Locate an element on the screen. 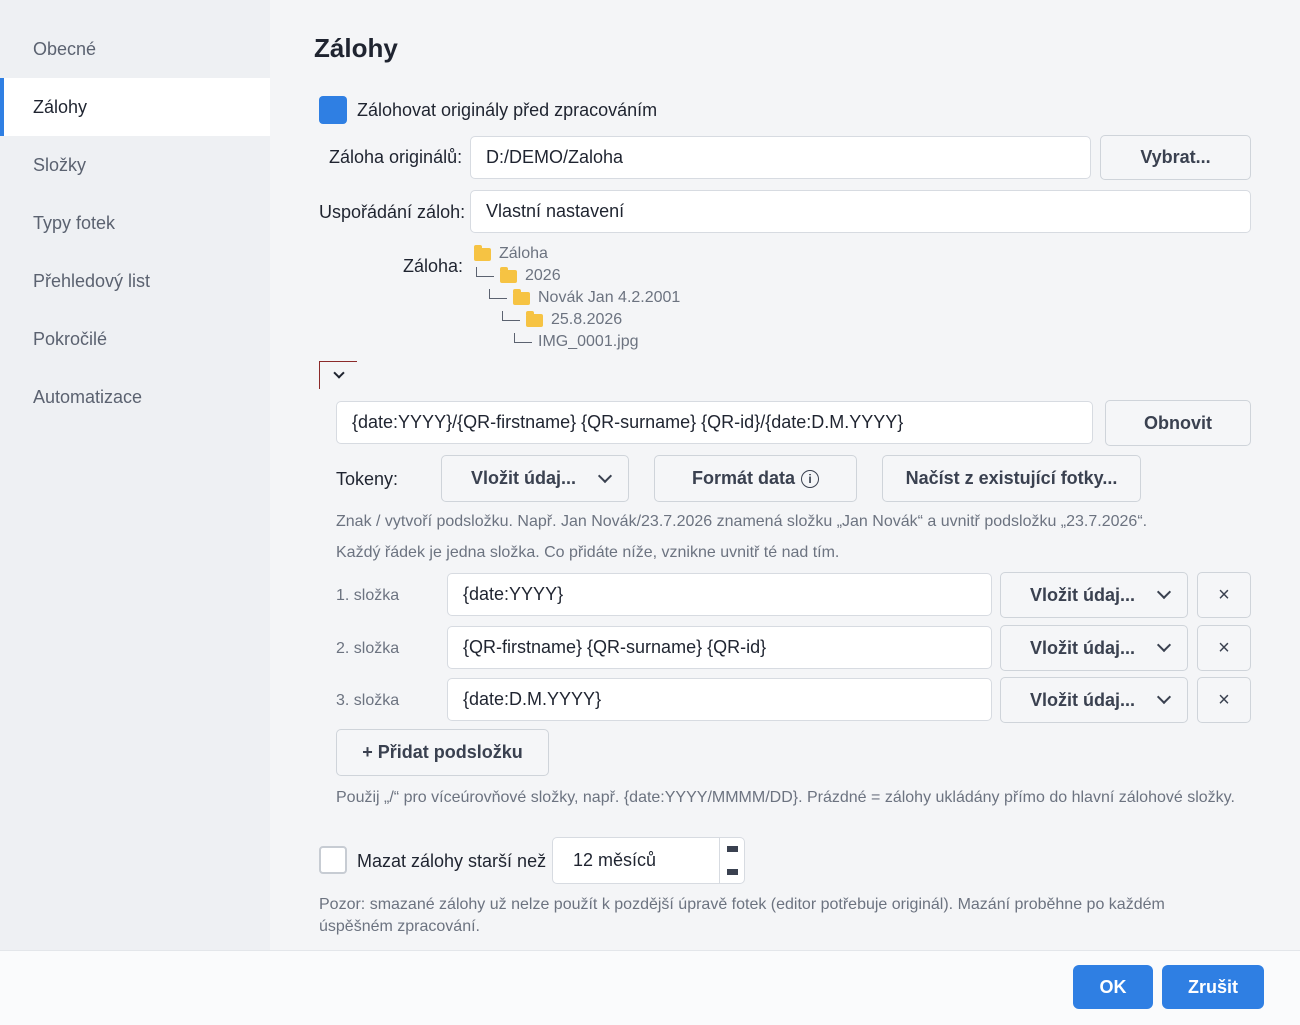  remove-folder-button-3: × is located at coordinates (1224, 700).